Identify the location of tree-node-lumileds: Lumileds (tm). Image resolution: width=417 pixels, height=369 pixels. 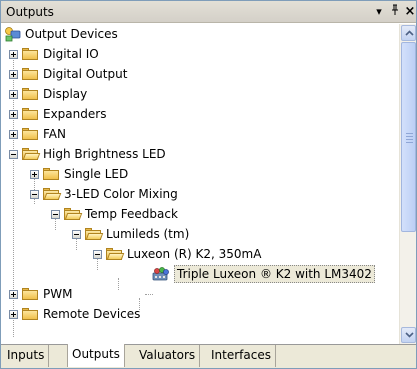
(200, 234).